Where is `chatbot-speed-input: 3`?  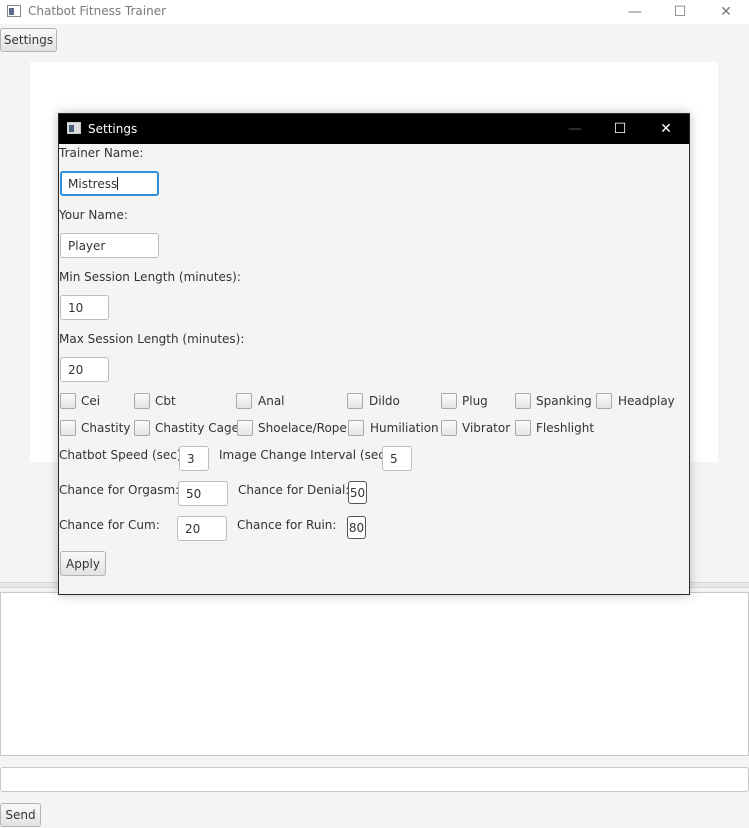 chatbot-speed-input: 3 is located at coordinates (194, 458).